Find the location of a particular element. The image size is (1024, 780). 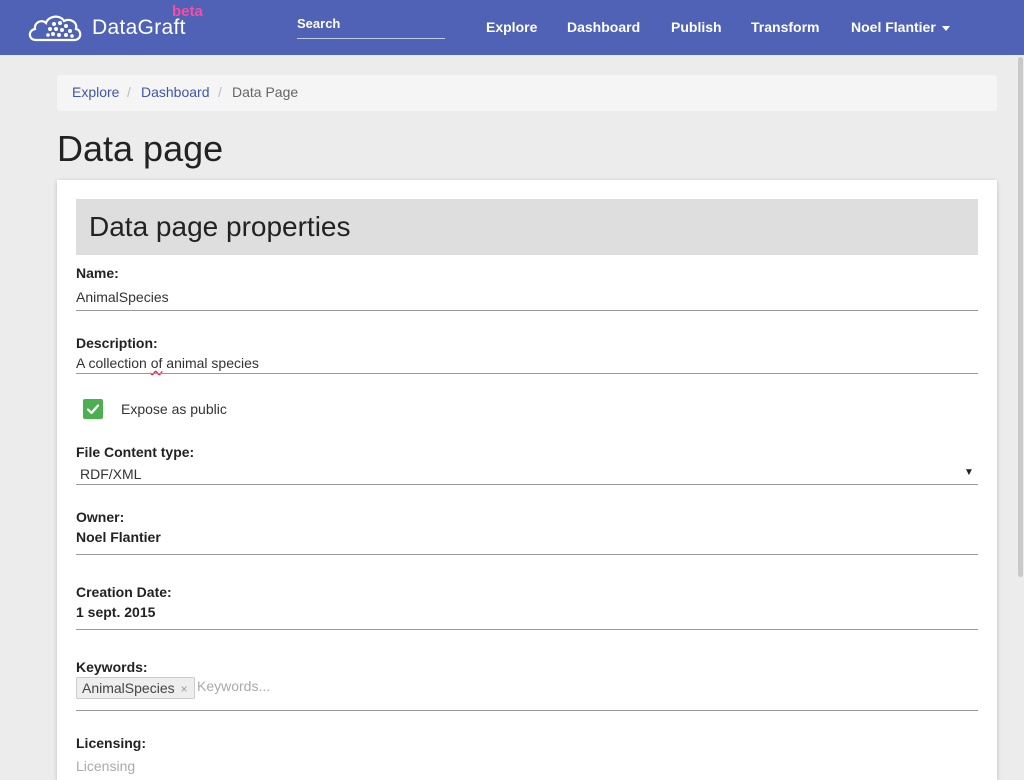

nav-transform: Transform is located at coordinates (785, 27).